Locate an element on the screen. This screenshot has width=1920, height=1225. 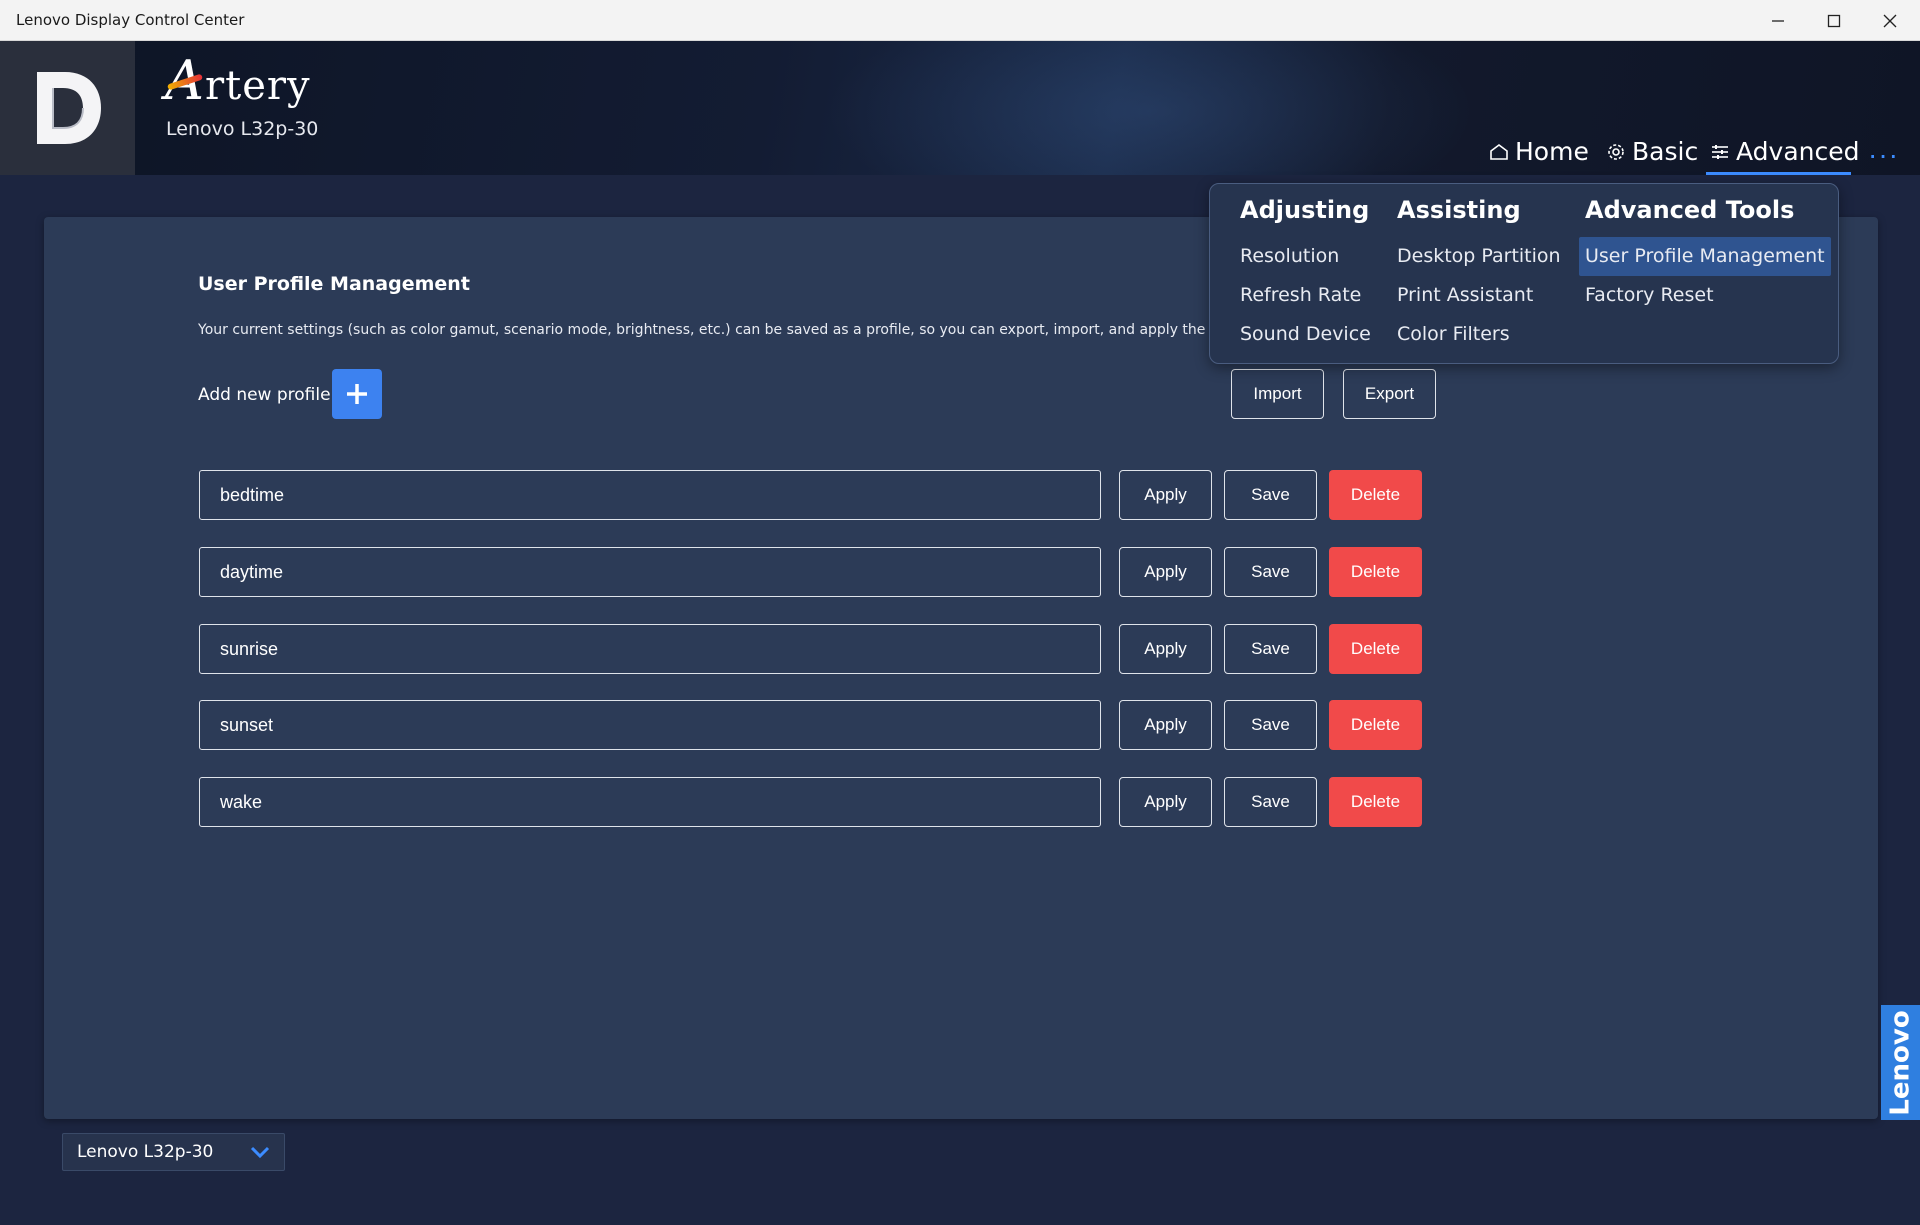
d-logo-icon is located at coordinates (68, 108).